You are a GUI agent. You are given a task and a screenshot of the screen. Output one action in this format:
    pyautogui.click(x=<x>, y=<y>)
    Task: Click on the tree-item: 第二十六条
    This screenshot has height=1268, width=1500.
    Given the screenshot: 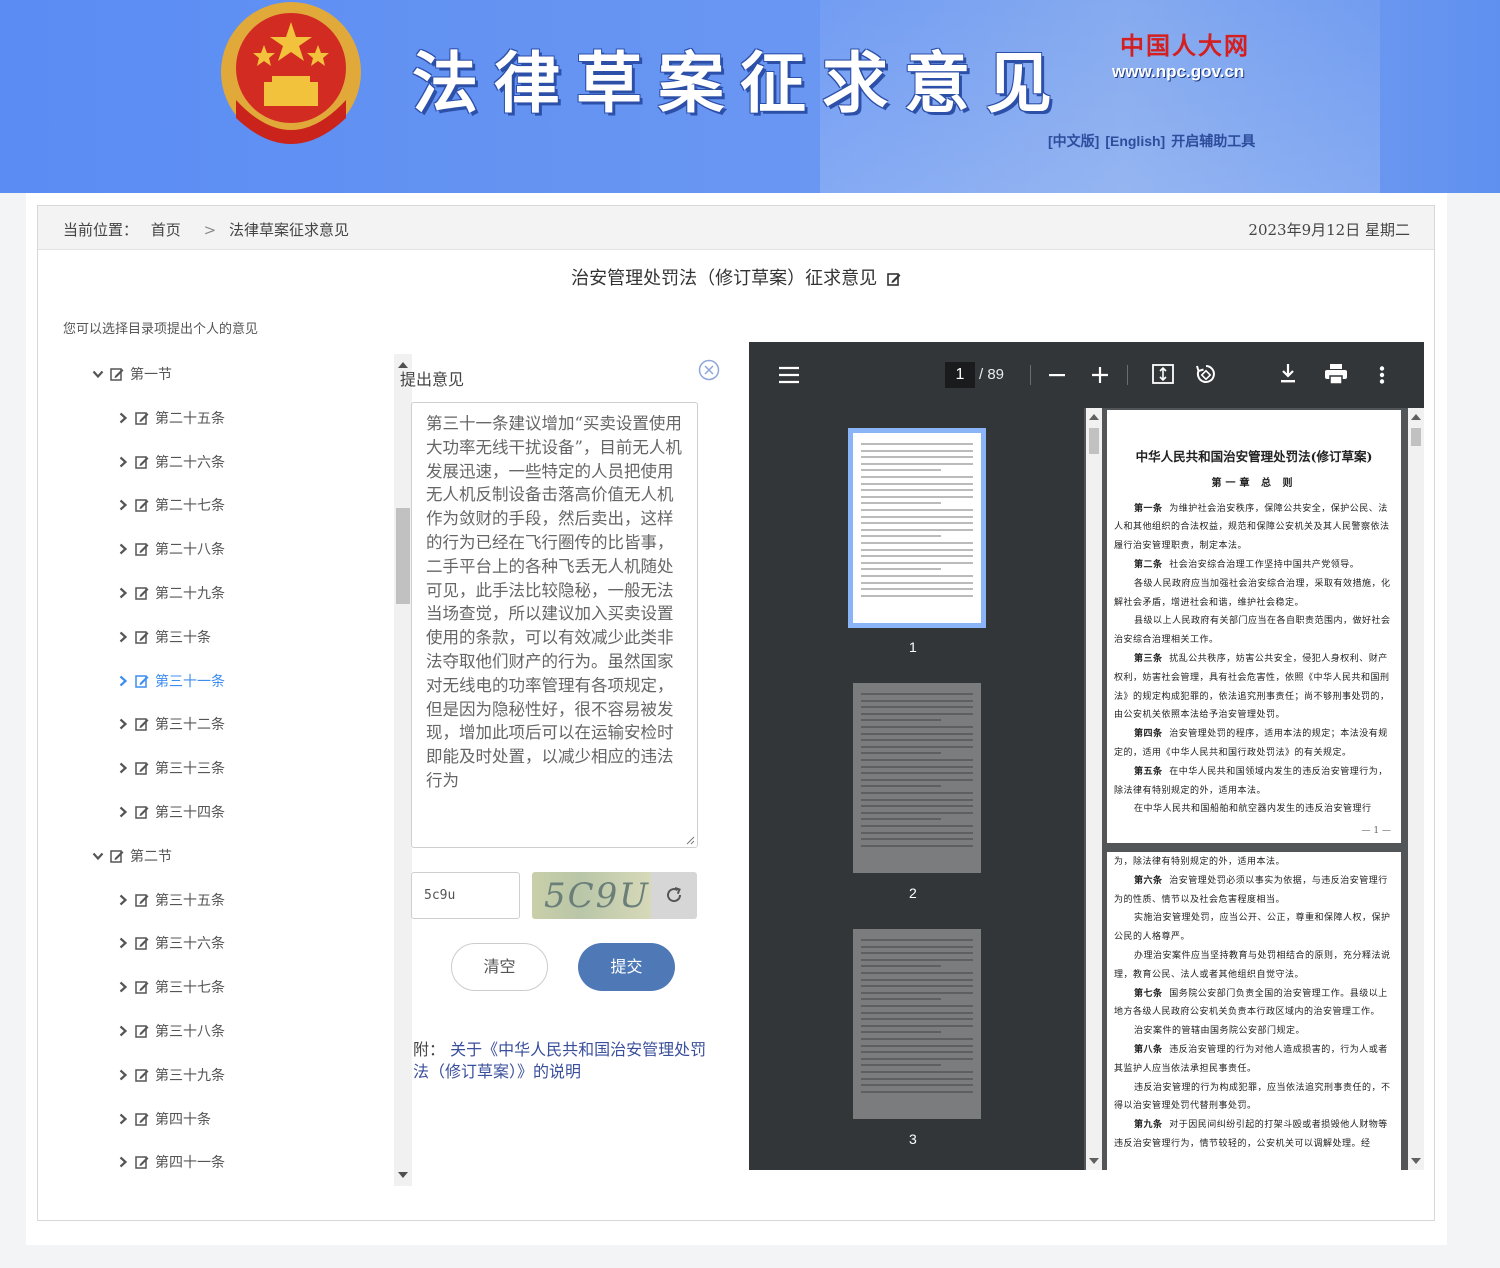 What is the action you would take?
    pyautogui.click(x=171, y=462)
    